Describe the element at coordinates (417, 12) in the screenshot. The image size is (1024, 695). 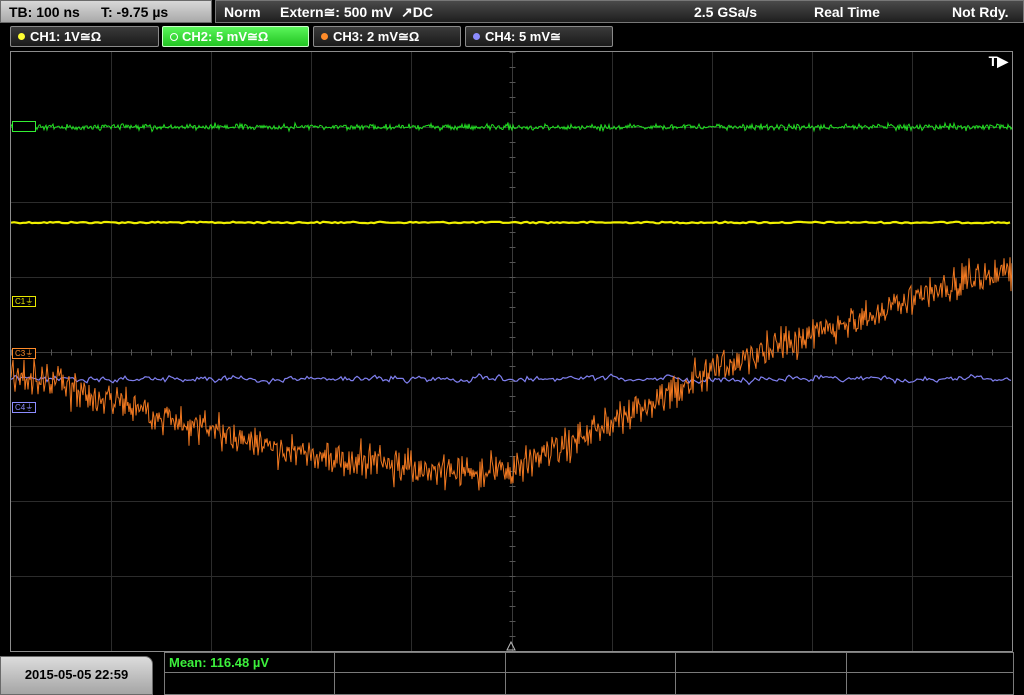
I see `trigger-slope-coupling-label: ↗DC` at that location.